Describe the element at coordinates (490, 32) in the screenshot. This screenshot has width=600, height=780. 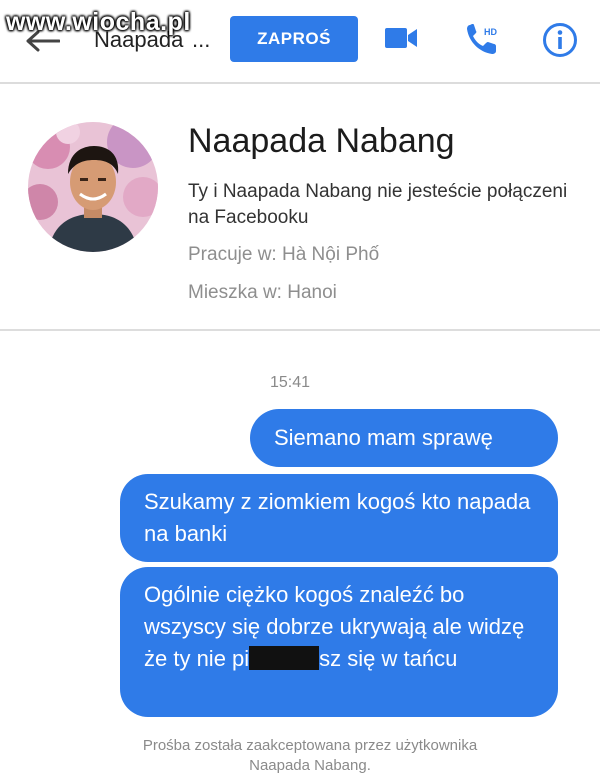
I see `svg-text: HD` at that location.